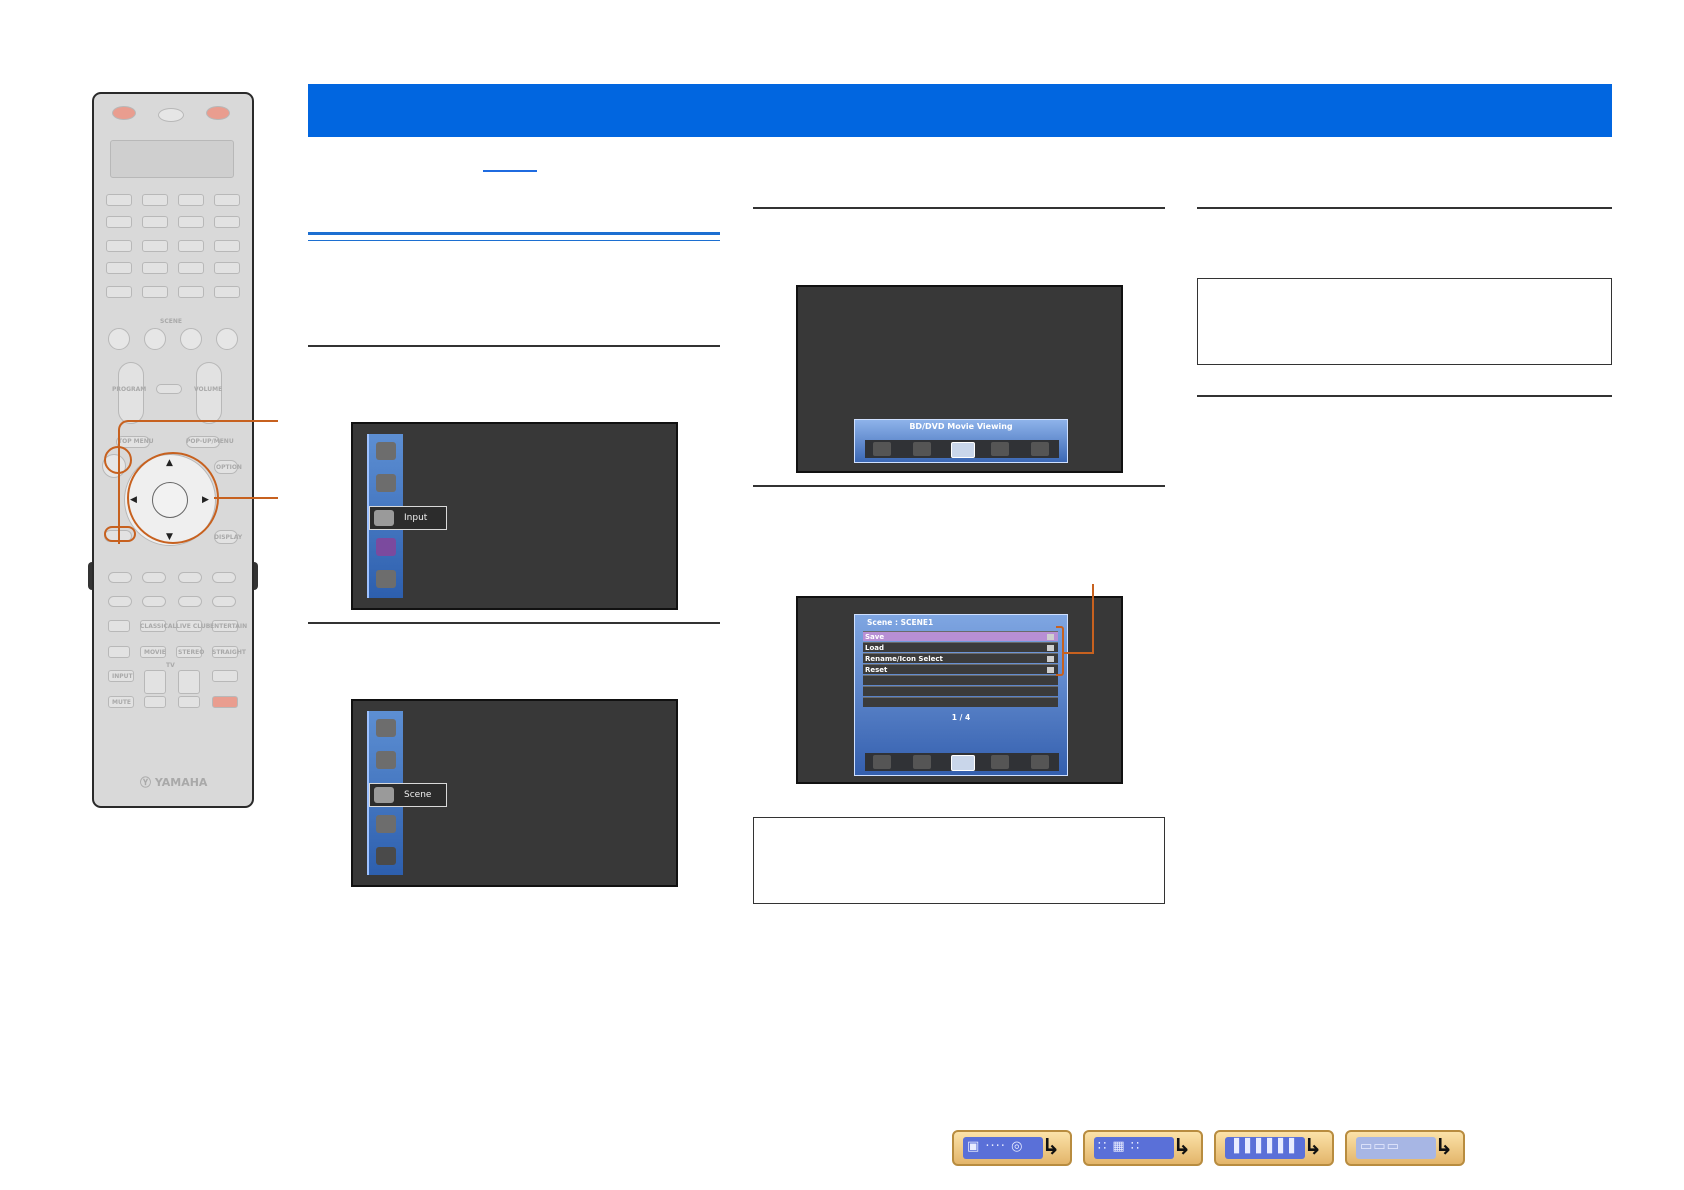  What do you see at coordinates (960, 669) in the screenshot?
I see `scene-option-reset: Reset` at bounding box center [960, 669].